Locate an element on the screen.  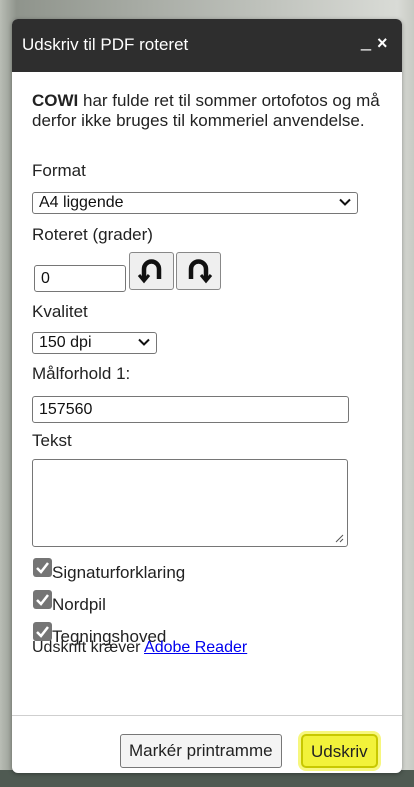
nordpil-label: Nordpil is located at coordinates (79, 604).